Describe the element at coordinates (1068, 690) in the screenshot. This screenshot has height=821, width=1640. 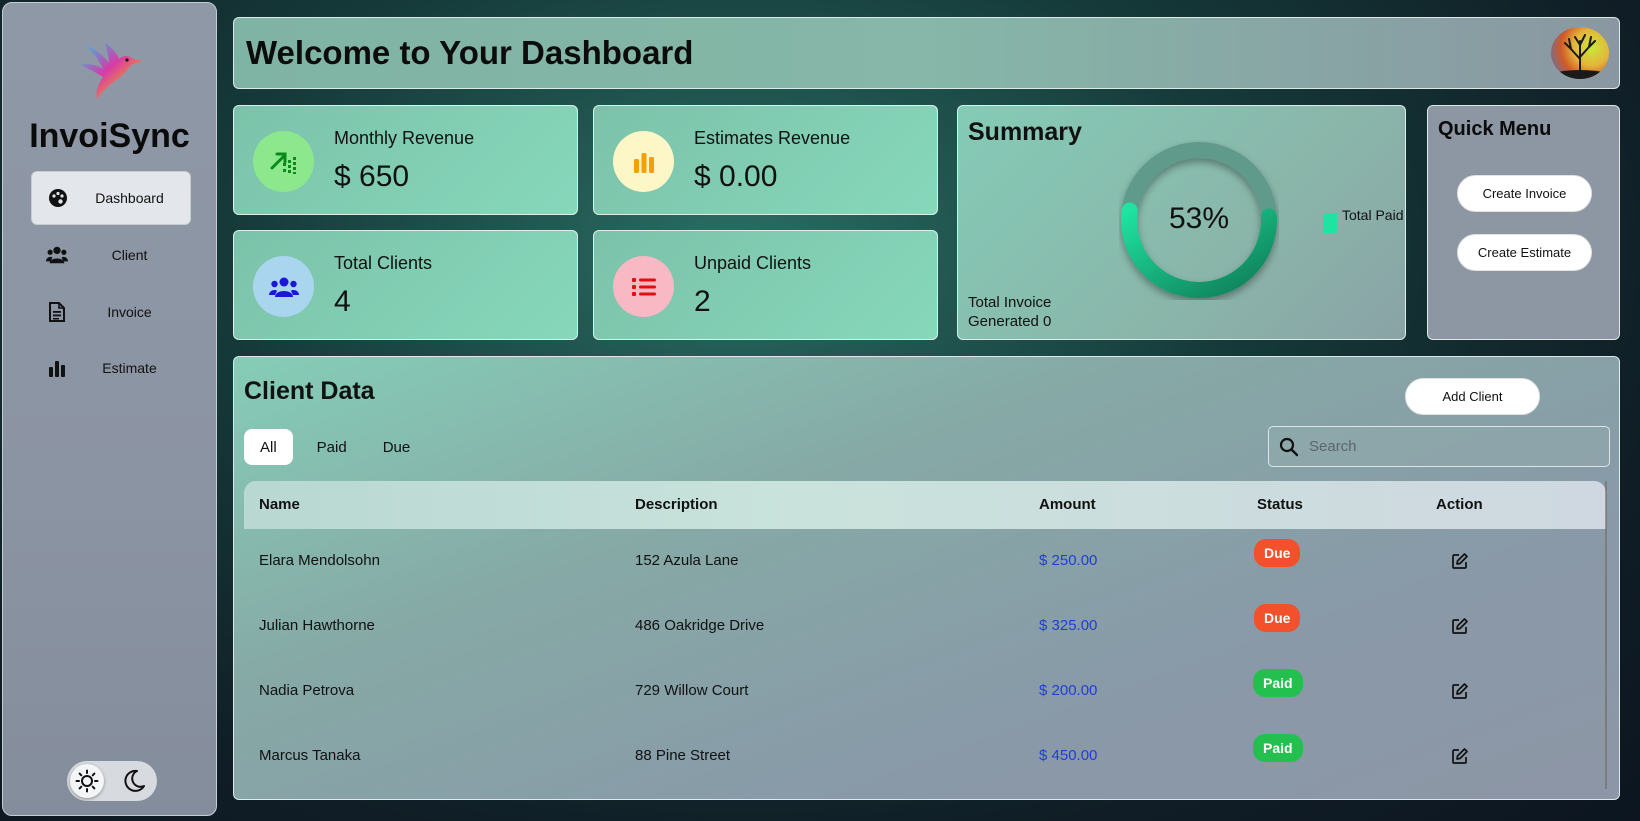
I see `cell-amount: $ 200.00` at that location.